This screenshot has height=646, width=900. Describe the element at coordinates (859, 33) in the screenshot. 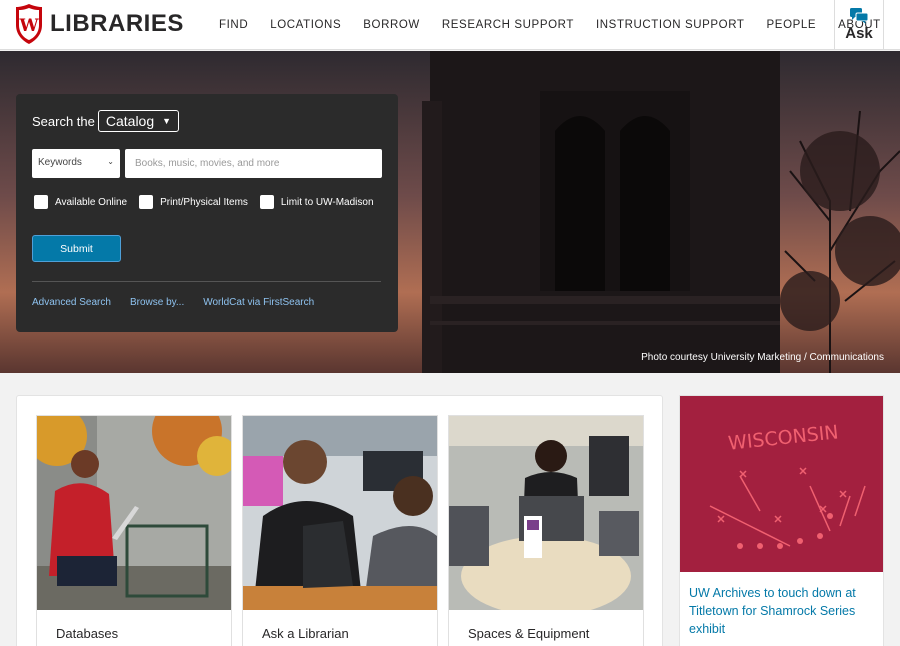

I see `ask-label: Ask` at that location.